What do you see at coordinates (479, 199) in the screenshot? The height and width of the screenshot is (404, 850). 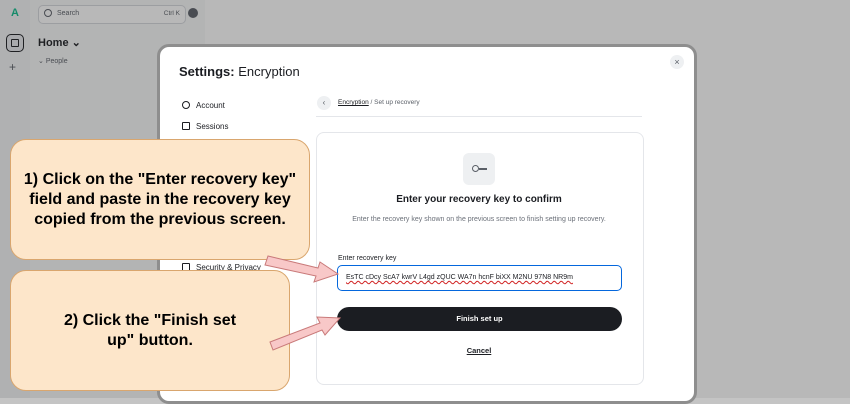 I see `recovery-heading: Enter your recovery key to confirm` at bounding box center [479, 199].